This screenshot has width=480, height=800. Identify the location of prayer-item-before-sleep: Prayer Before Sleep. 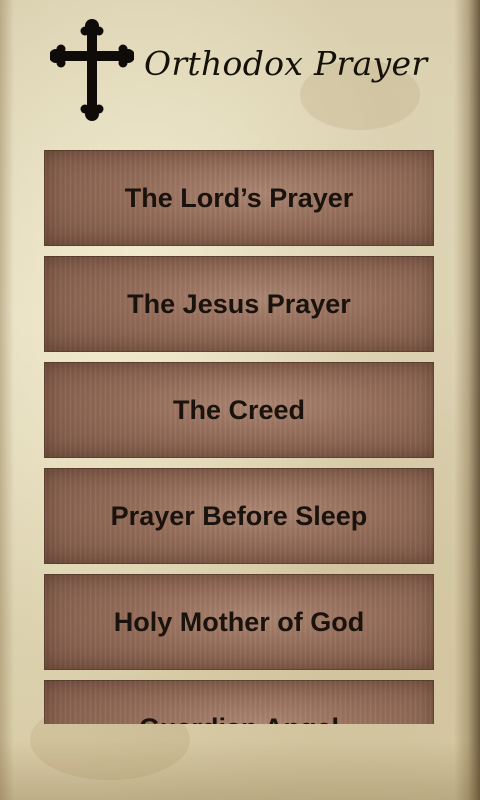
(239, 516).